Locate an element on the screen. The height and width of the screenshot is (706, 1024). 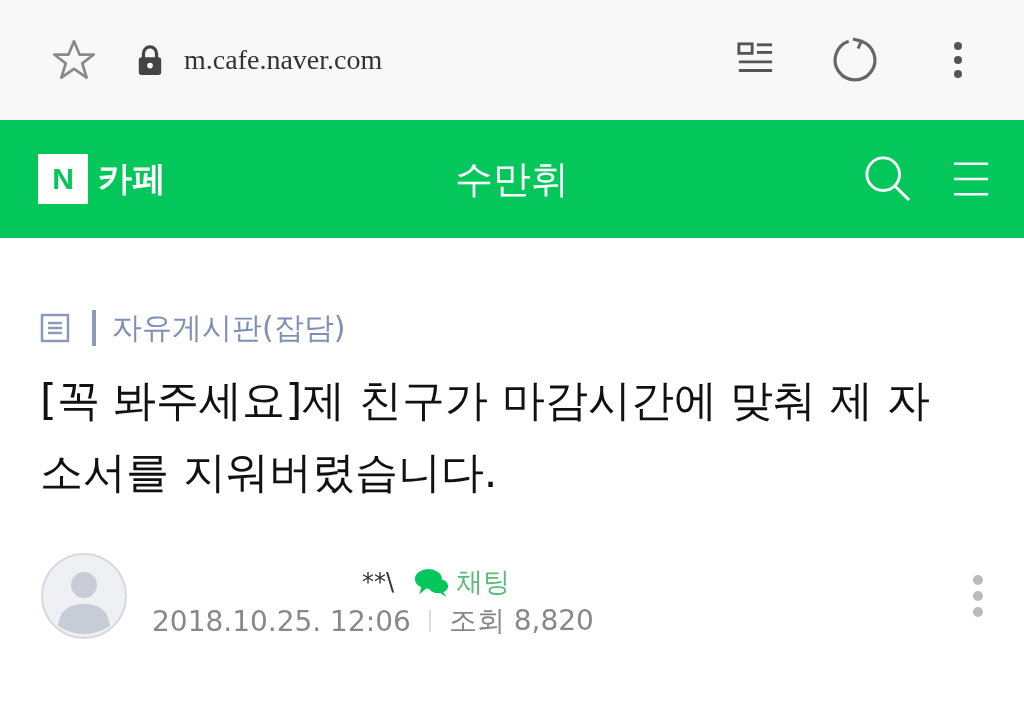
board-link: 자유게시판(잡담) is located at coordinates (229, 328).